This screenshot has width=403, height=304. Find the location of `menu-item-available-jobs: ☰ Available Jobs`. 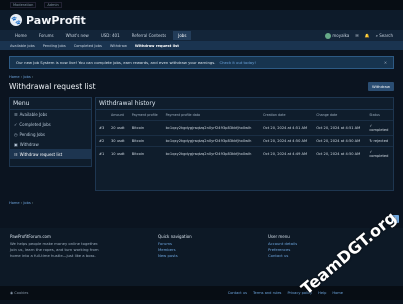

menu-item-available-jobs: ☰ Available Jobs is located at coordinates (50, 115).